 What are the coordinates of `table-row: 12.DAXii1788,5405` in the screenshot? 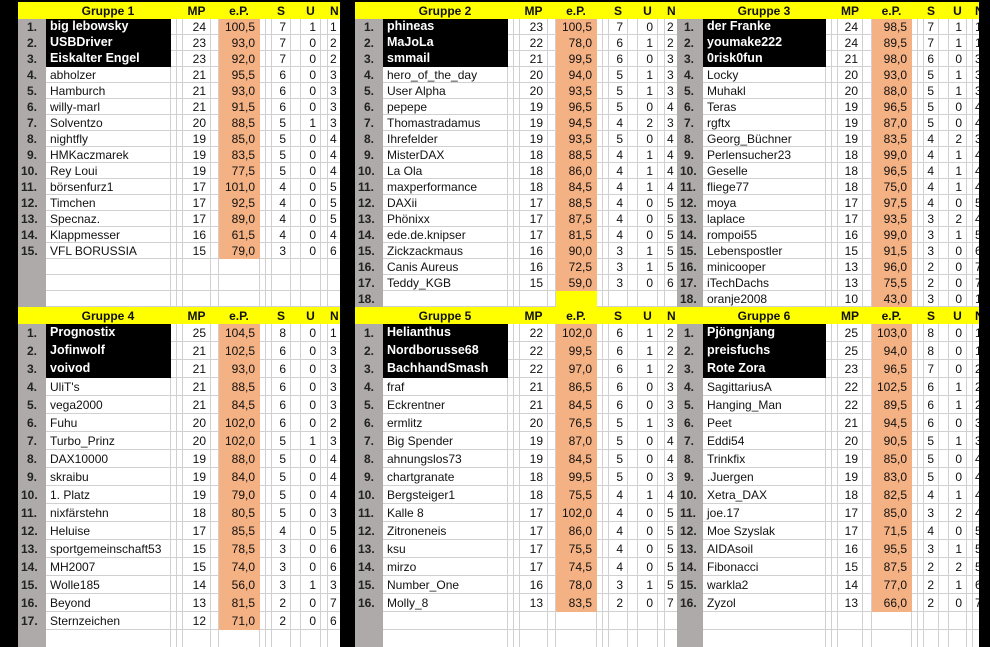 It's located at (517, 203).